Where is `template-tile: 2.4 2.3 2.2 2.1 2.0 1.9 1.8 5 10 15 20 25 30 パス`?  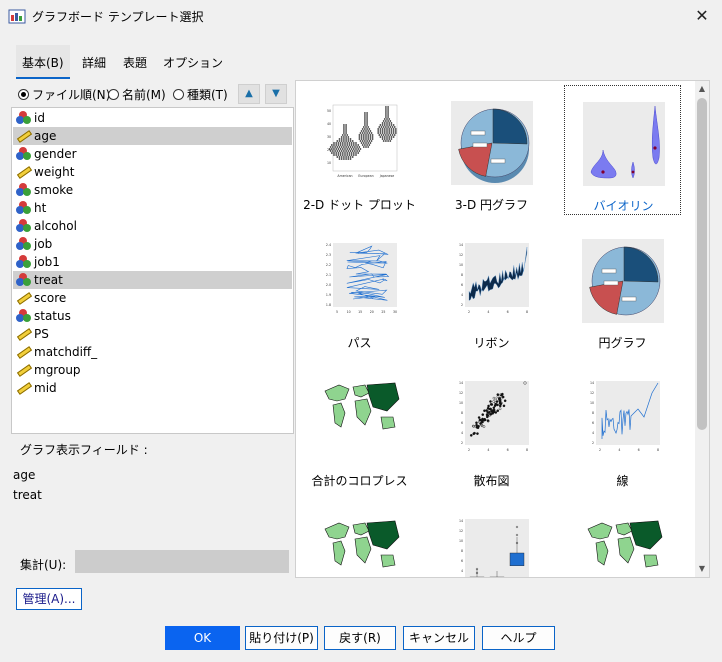 template-tile: 2.4 2.3 2.2 2.1 2.0 1.9 1.8 5 10 15 20 25 30 パス is located at coordinates (359, 288).